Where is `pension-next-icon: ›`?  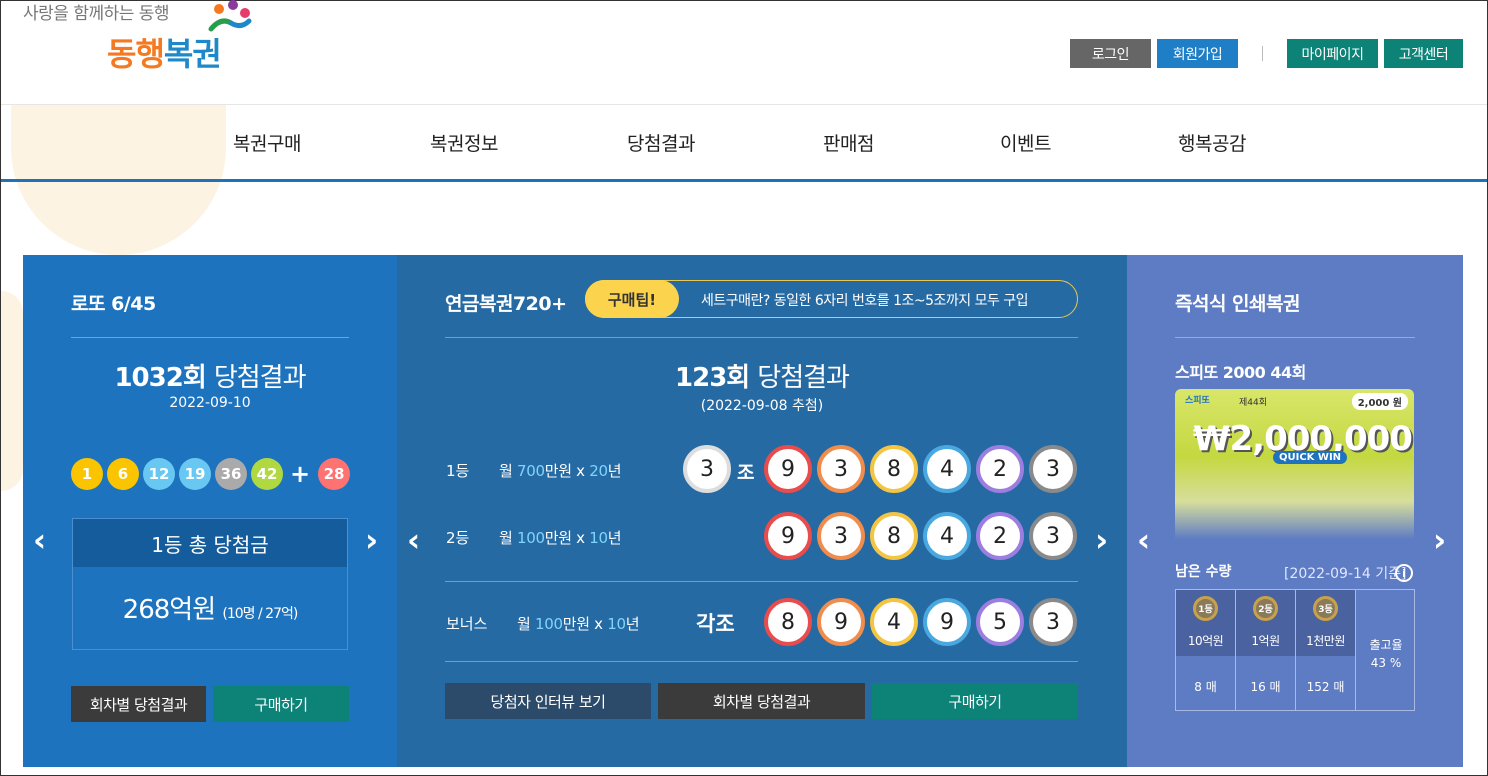
pension-next-icon: › is located at coordinates (1101, 540).